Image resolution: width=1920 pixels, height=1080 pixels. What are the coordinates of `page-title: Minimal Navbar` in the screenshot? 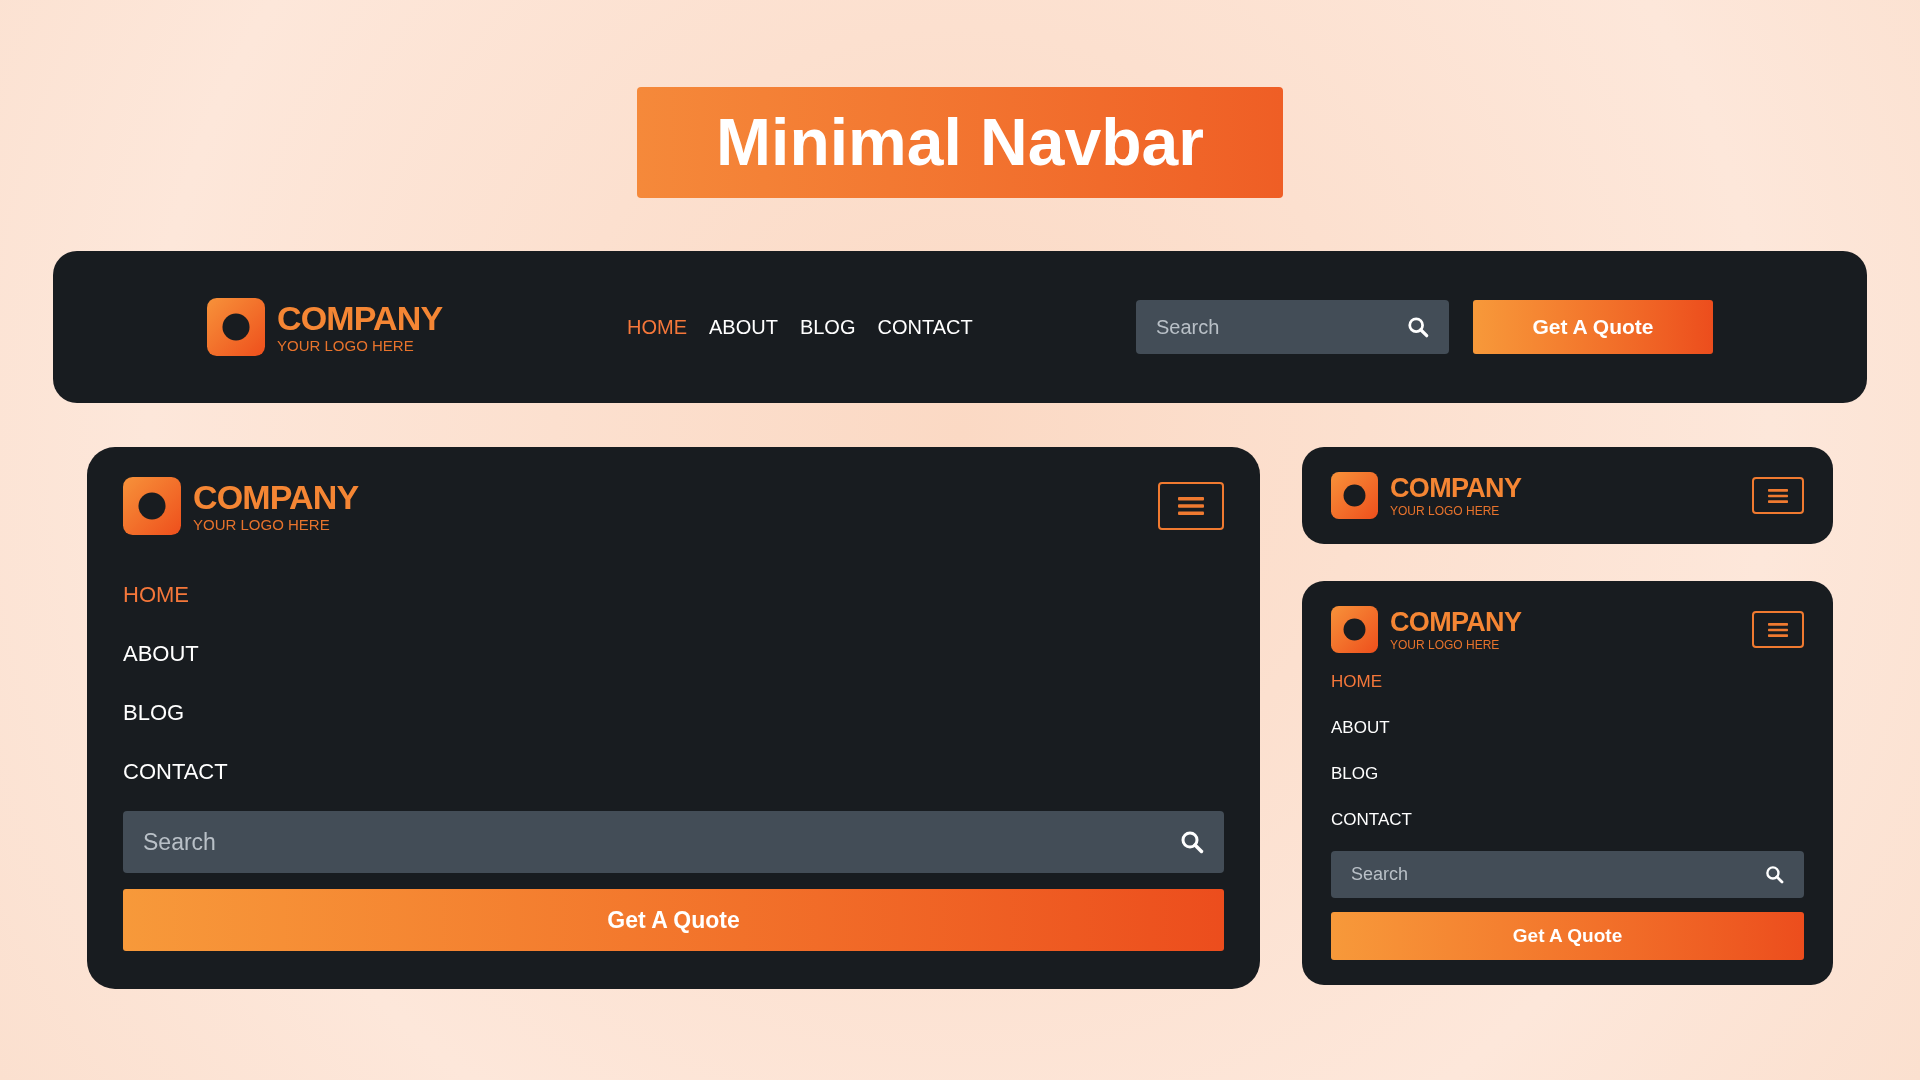 It's located at (960, 142).